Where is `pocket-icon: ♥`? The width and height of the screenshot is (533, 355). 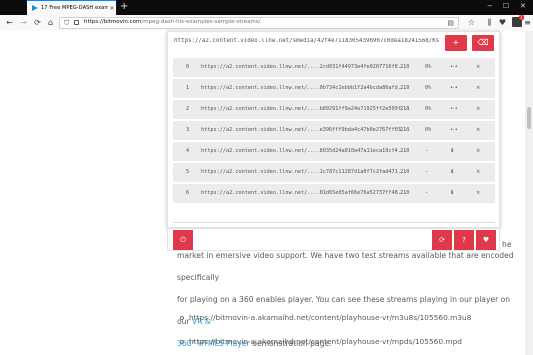
pocket-icon: ♥ is located at coordinates (502, 22).